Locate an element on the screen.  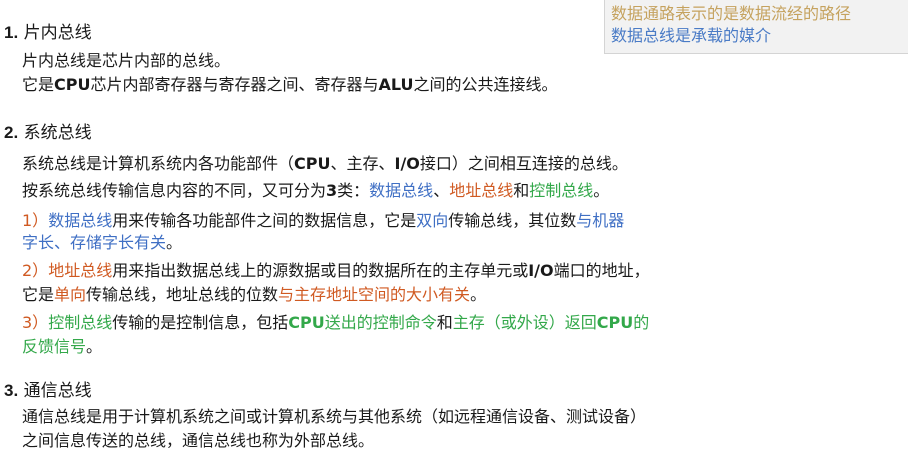
section-1-heading: 1. 片内总线 is located at coordinates (48, 33).